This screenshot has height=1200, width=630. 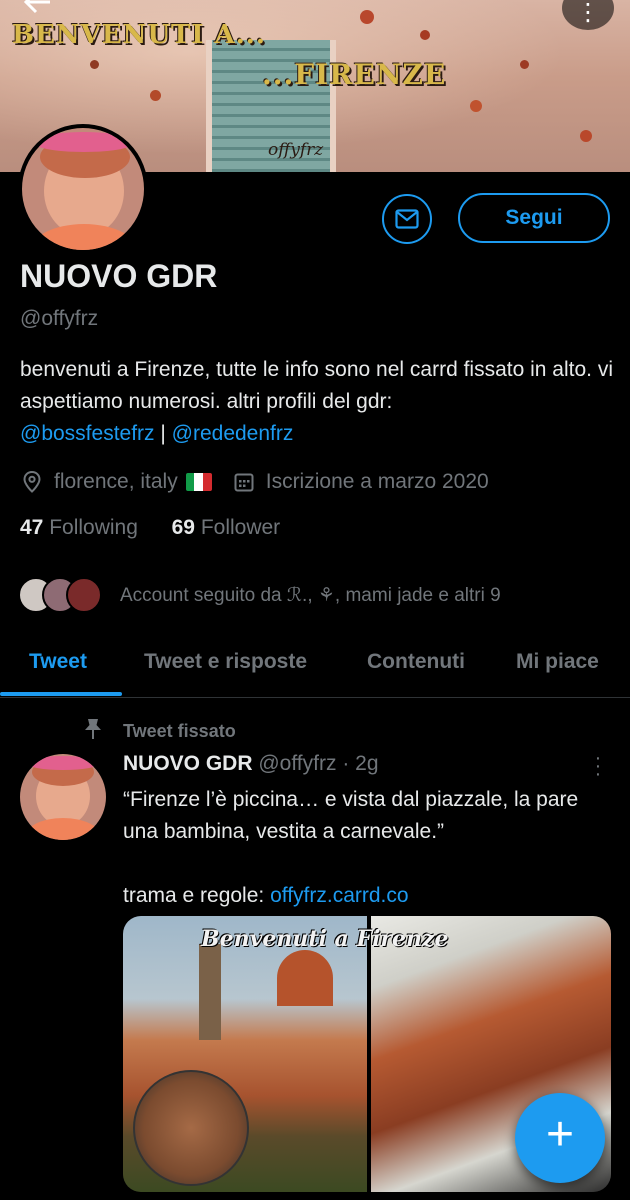 I want to click on profile-joined-date: Iscrizione a marzo 2020, so click(x=377, y=481).